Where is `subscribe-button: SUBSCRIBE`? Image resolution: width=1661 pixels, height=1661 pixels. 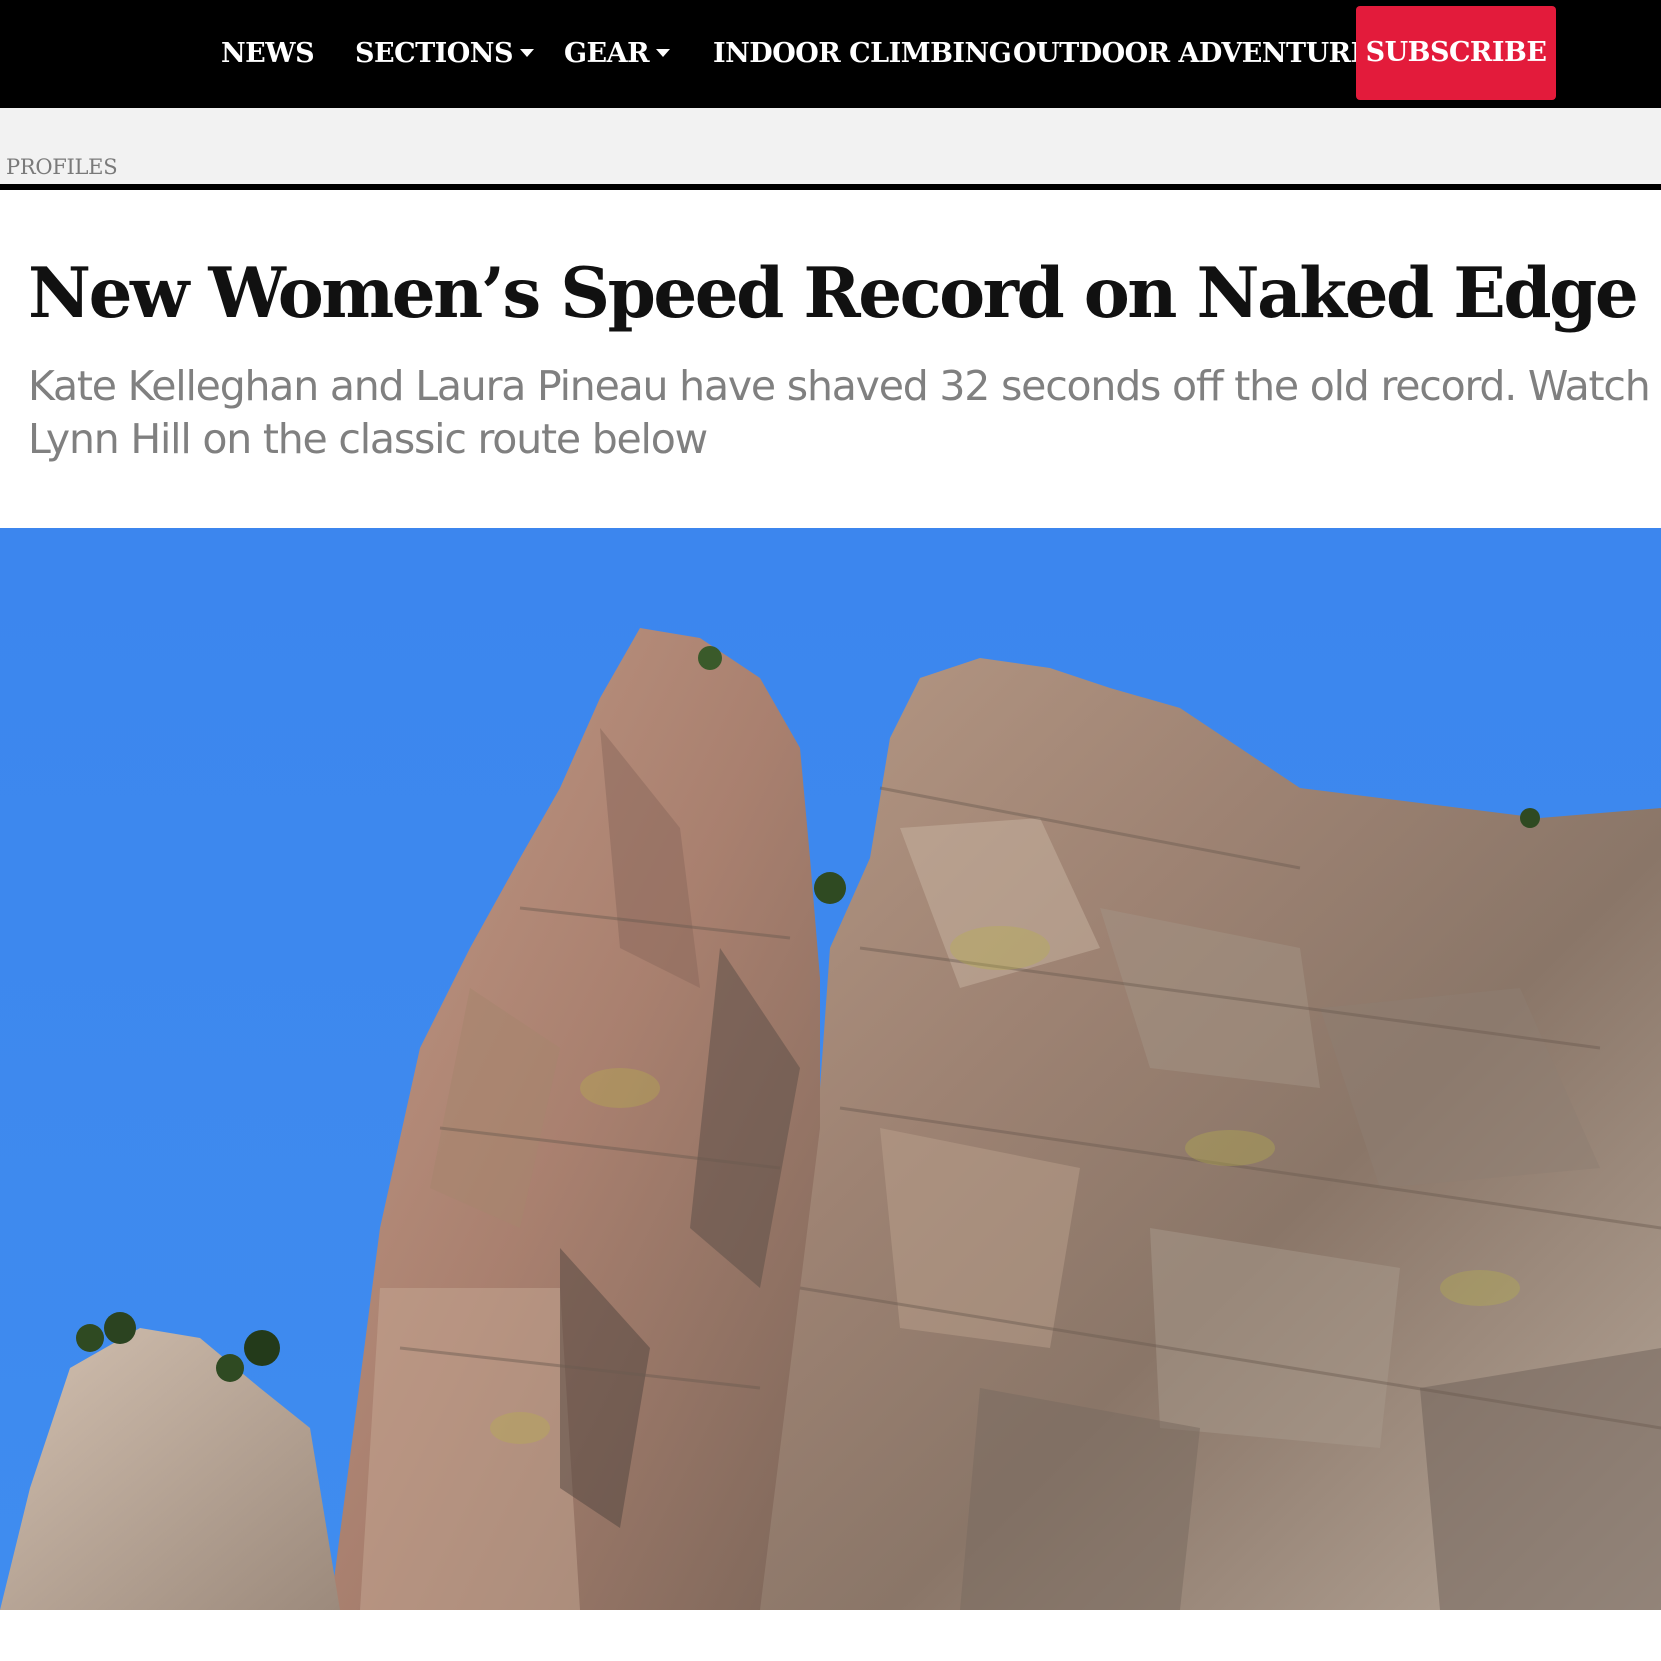 subscribe-button: SUBSCRIBE is located at coordinates (1456, 53).